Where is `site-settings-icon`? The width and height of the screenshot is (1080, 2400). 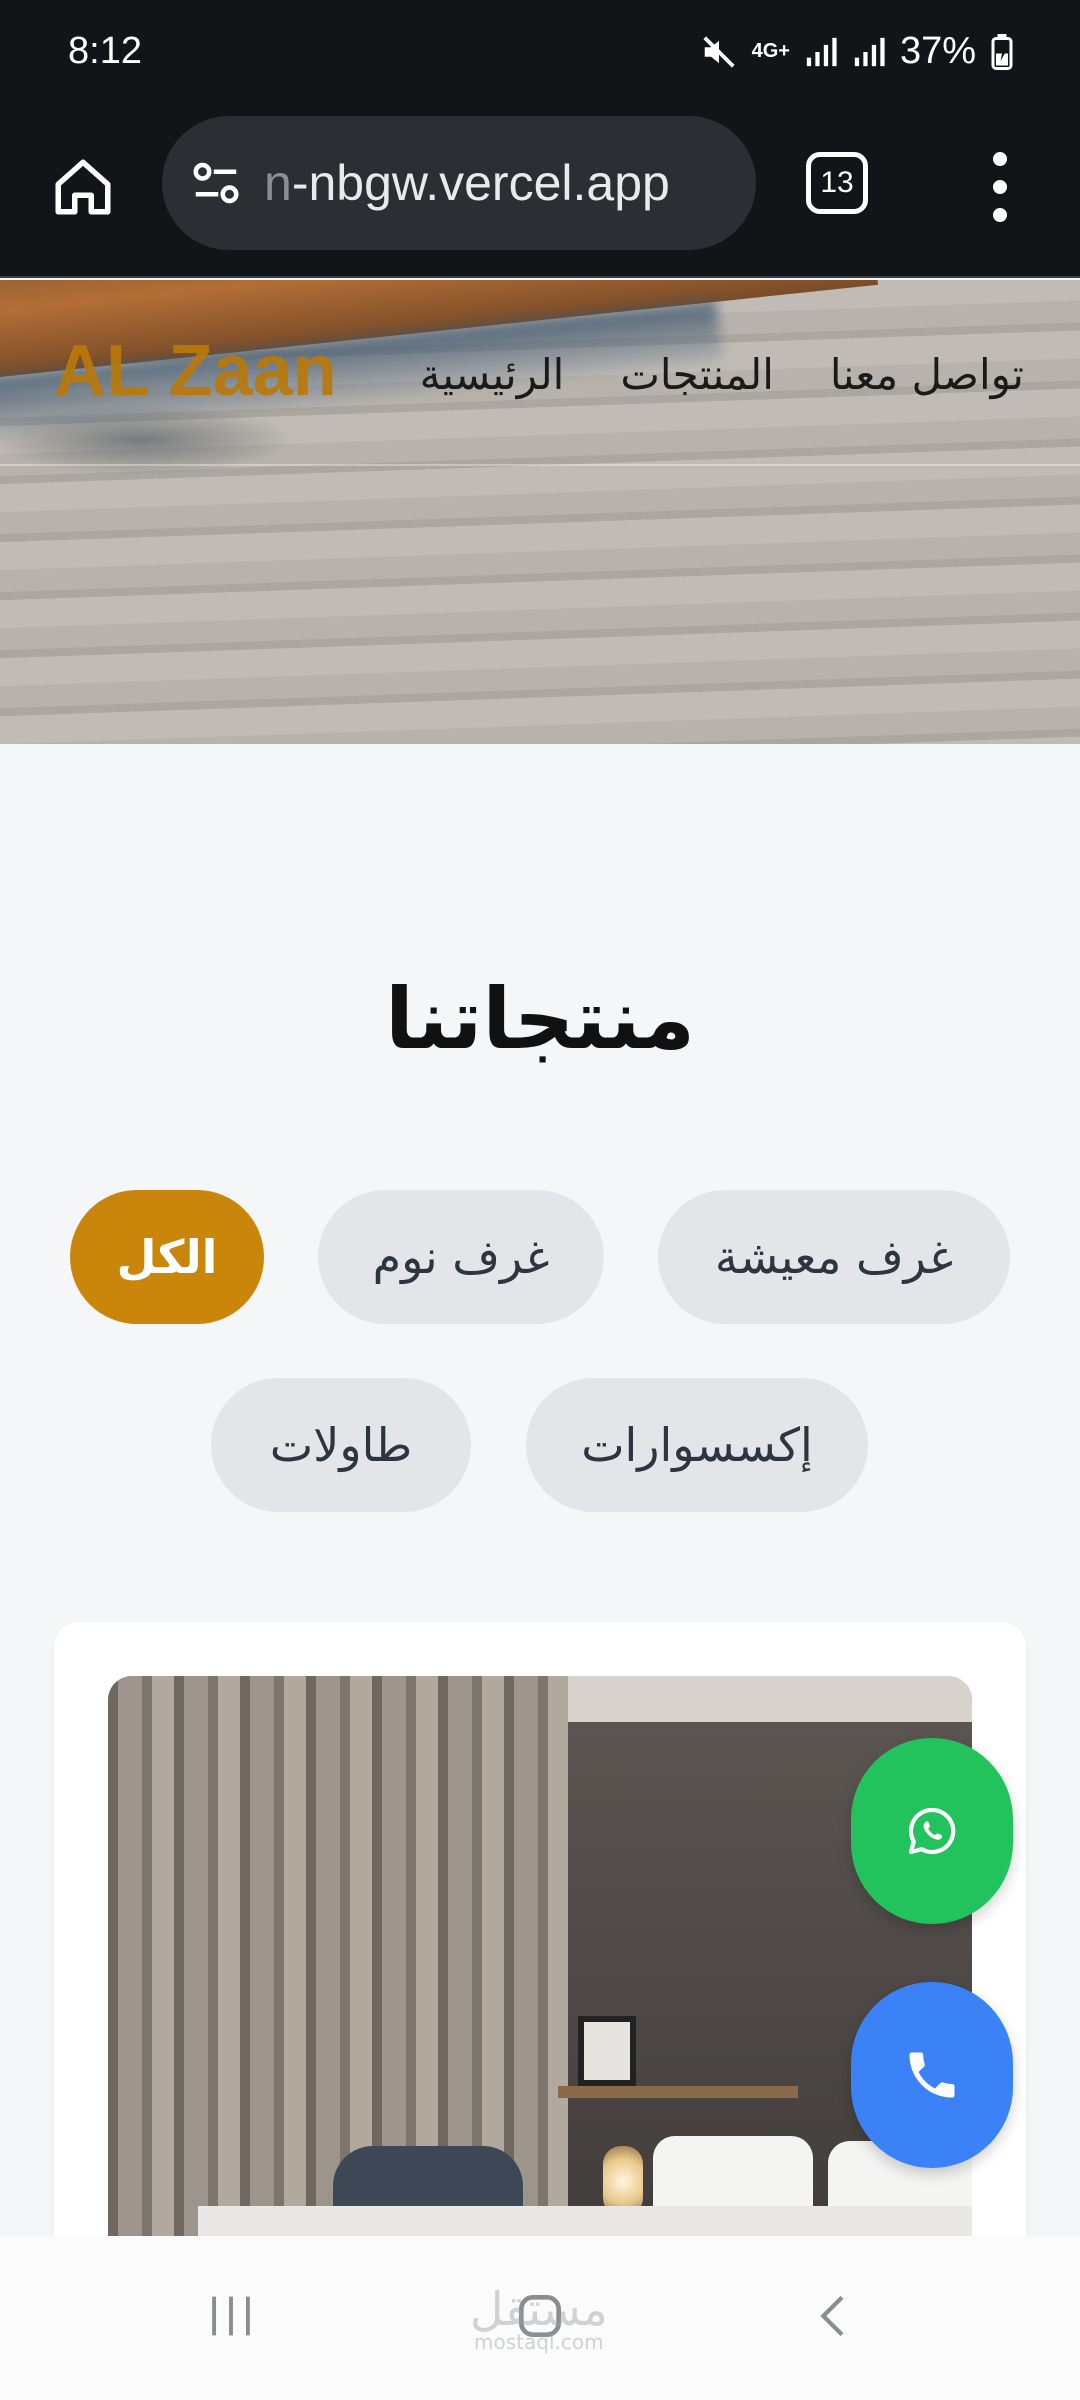
site-settings-icon is located at coordinates (216, 183).